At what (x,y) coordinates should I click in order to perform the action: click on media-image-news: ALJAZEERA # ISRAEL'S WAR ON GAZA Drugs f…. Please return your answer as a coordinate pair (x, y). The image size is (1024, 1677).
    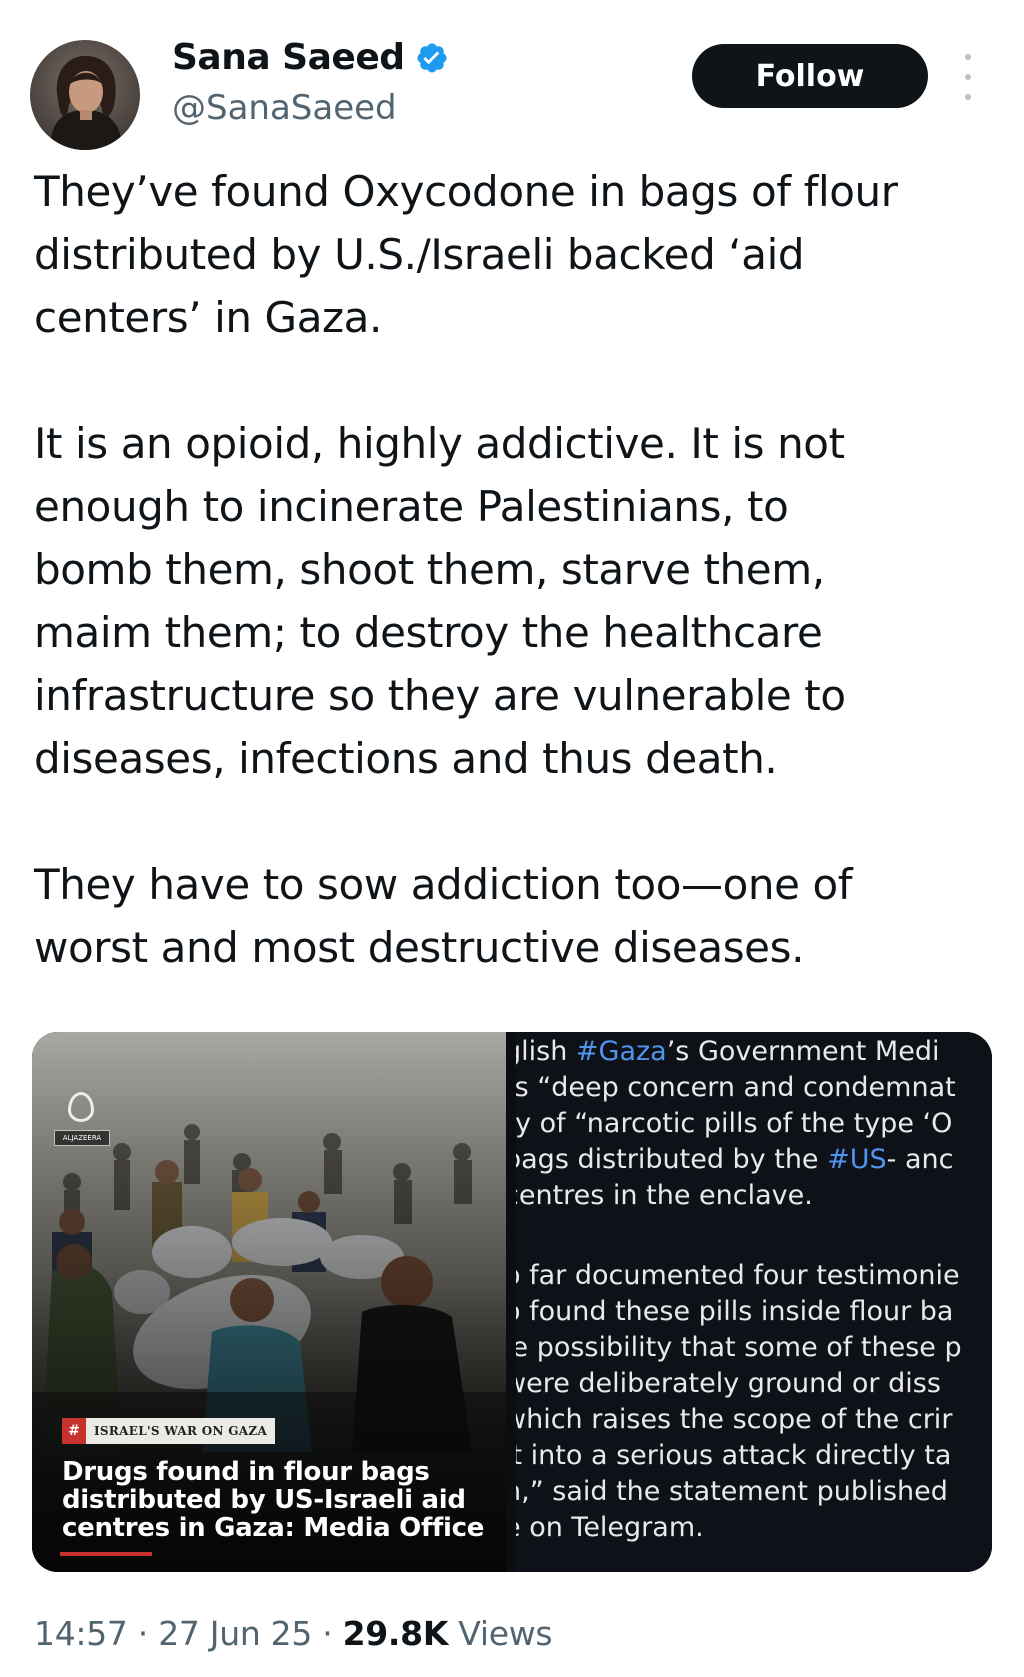
    Looking at the image, I should click on (269, 1302).